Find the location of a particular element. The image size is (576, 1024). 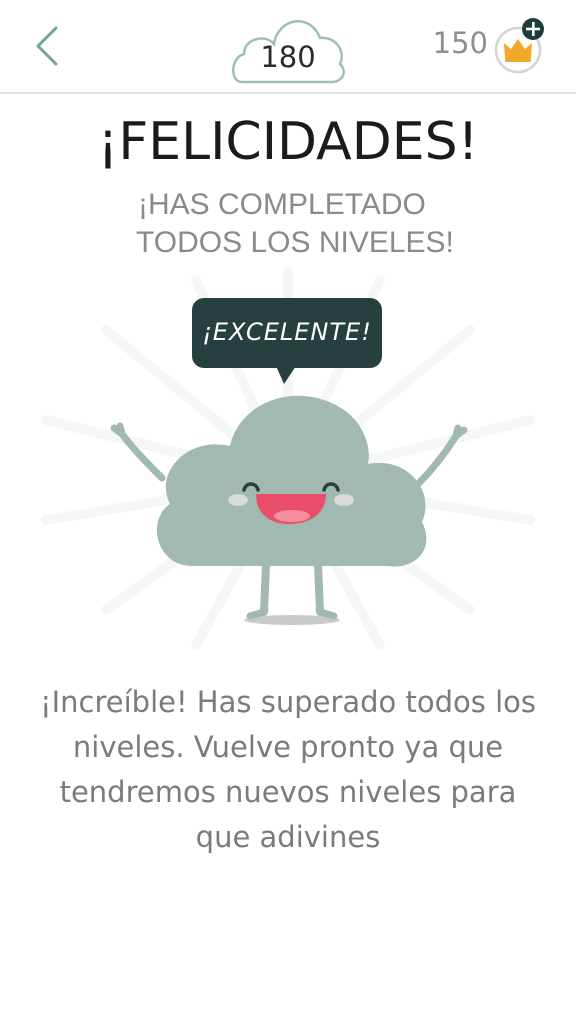

page-title: ¡FELICIDADES! is located at coordinates (288, 142).